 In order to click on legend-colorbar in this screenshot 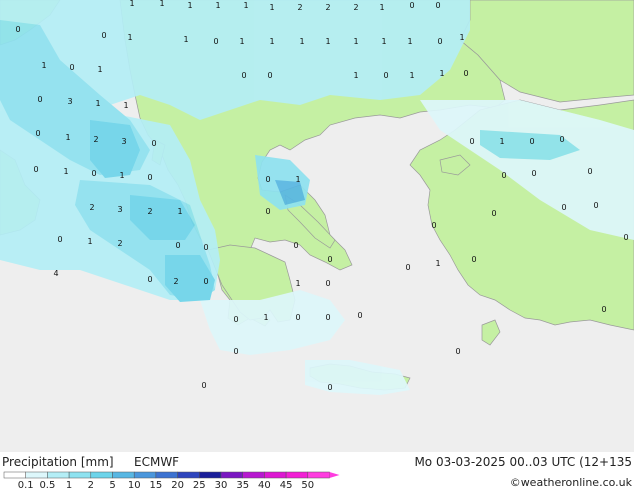, I will do `click(171, 475)`.